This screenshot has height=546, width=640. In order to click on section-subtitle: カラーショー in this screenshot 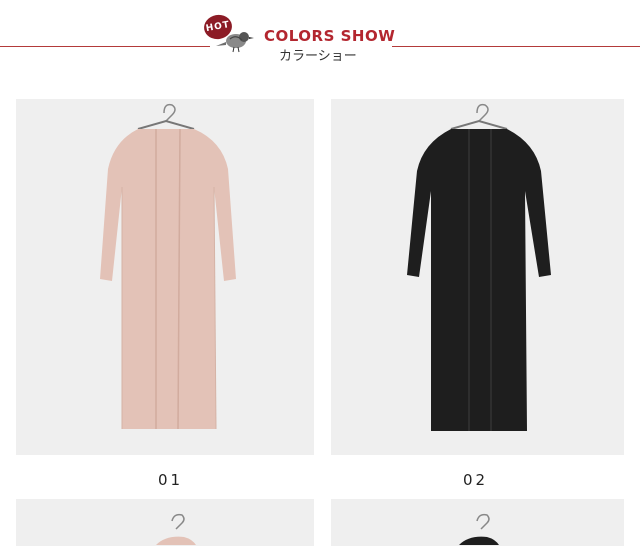, I will do `click(318, 56)`.